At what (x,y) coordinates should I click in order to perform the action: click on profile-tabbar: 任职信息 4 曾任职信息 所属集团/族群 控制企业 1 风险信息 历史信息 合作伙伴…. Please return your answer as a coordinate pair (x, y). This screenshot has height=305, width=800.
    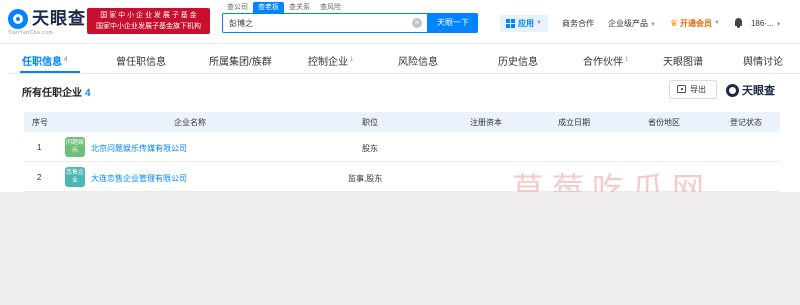
    Looking at the image, I should click on (404, 60).